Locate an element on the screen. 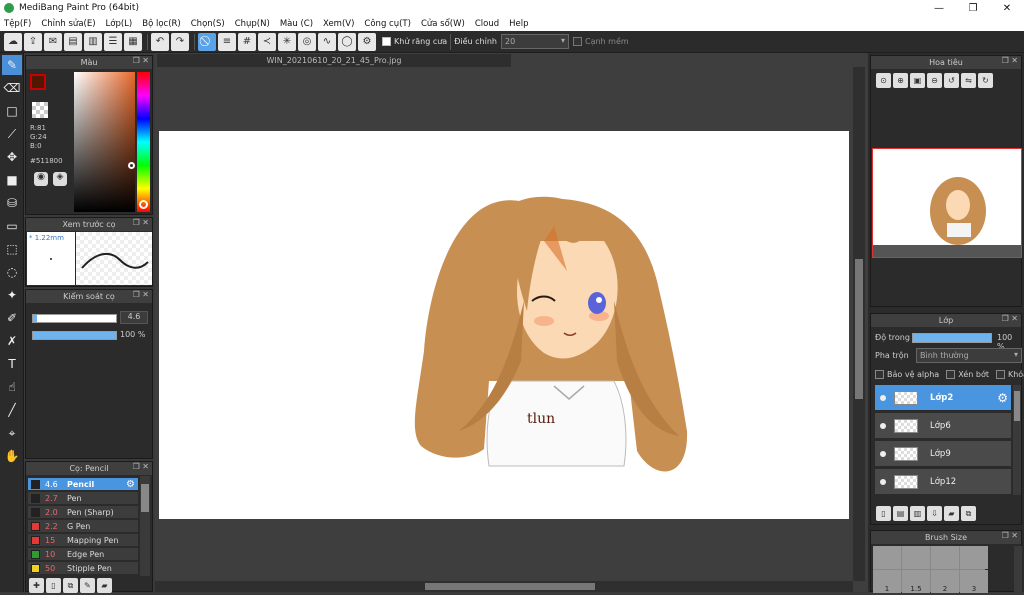  minimize-button: — is located at coordinates (939, 8).